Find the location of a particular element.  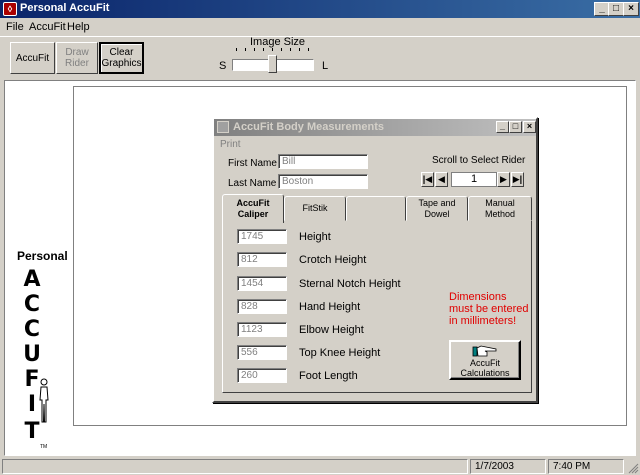

last-rider-button: ▶| is located at coordinates (517, 179).